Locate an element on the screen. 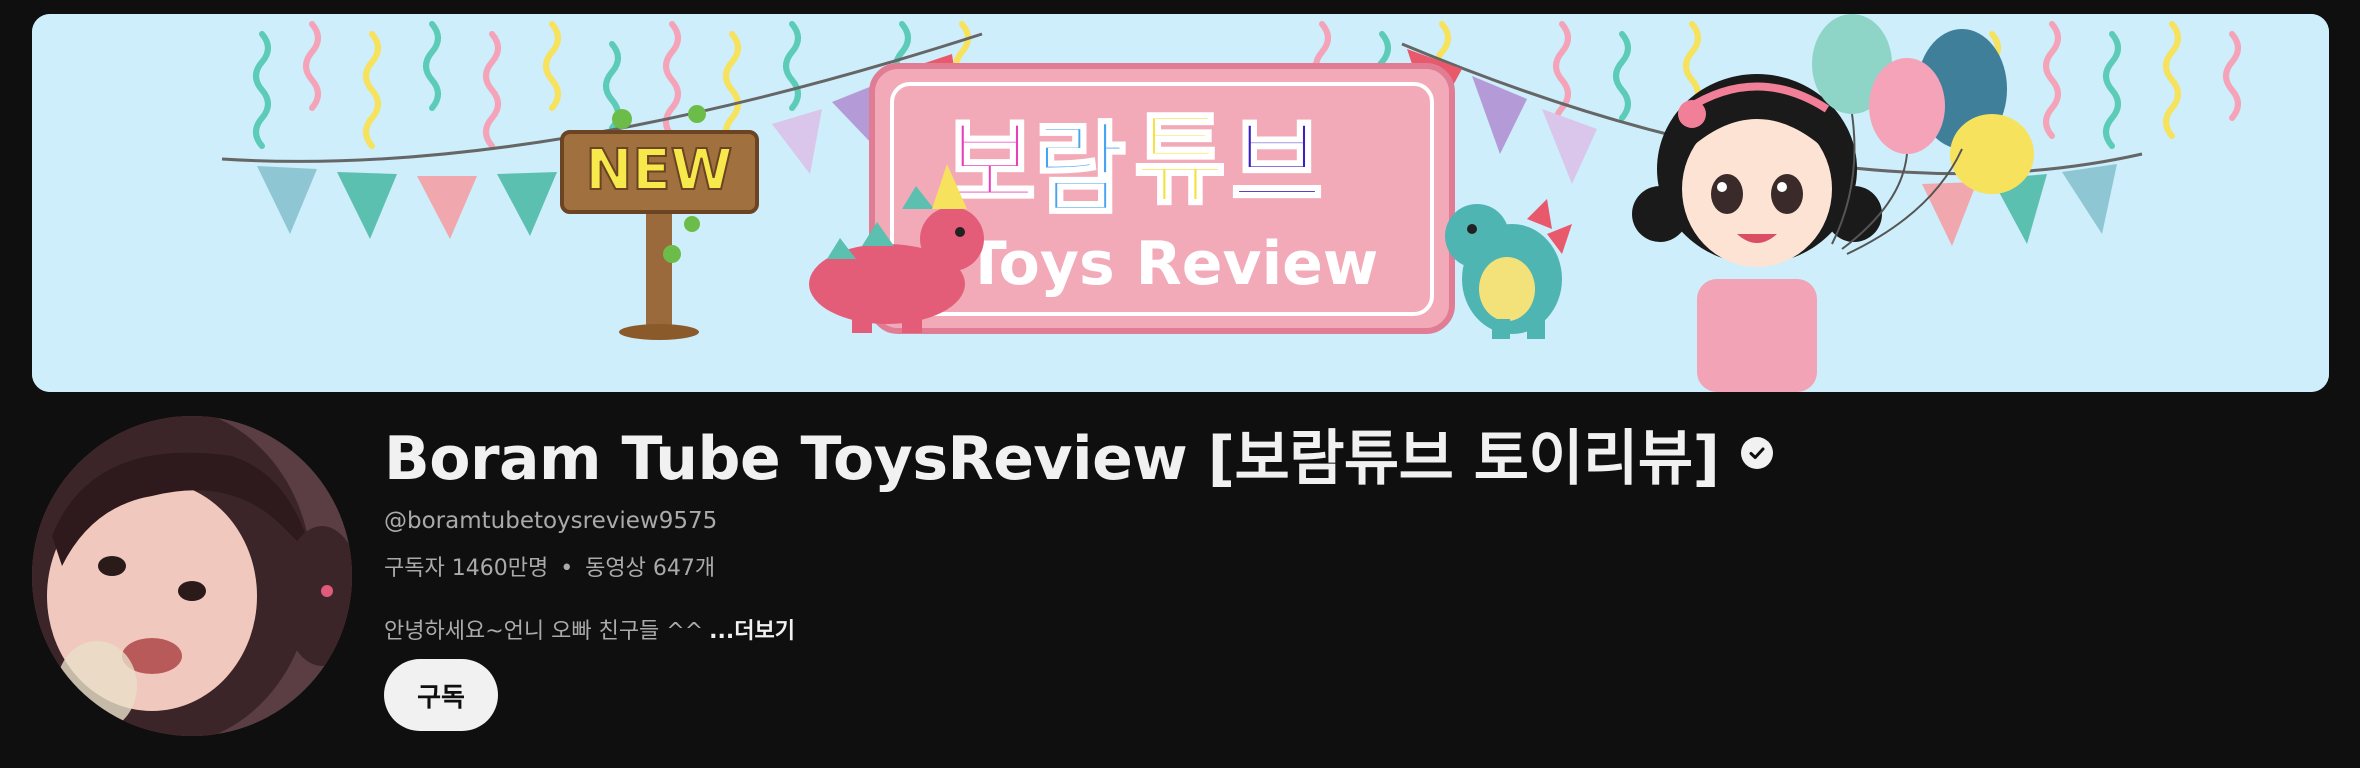 This screenshot has width=2360, height=768. video-count: 동영상 647개 is located at coordinates (650, 568).